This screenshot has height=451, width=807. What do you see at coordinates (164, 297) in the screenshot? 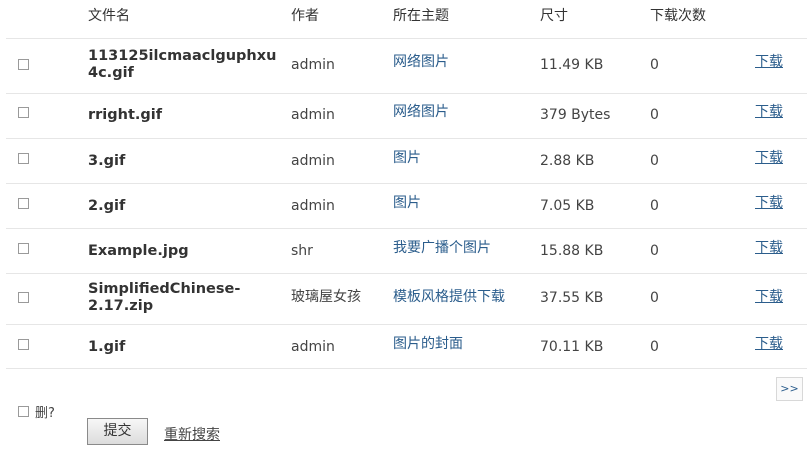
I see `filename: SimplifiedChinese-2.17.zip` at bounding box center [164, 297].